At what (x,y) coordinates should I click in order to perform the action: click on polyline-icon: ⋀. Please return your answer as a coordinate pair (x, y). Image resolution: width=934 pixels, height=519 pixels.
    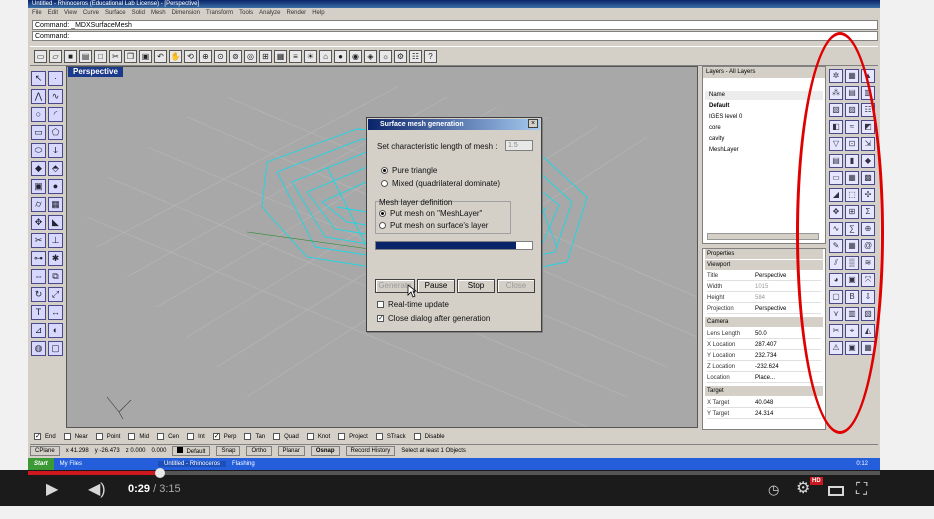
    Looking at the image, I should click on (38, 96).